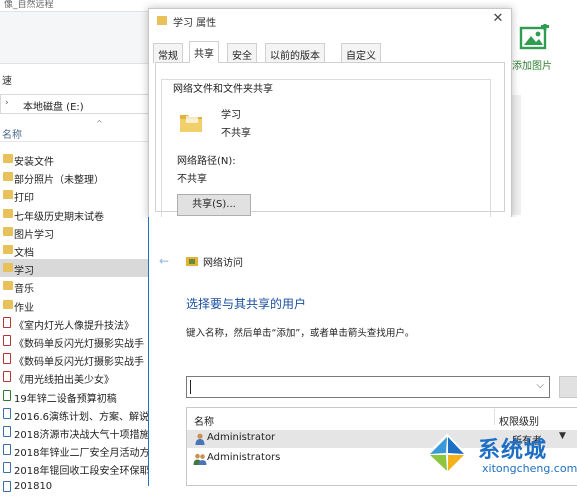 The width and height of the screenshot is (577, 496). I want to click on folder-name: 学习, so click(231, 115).